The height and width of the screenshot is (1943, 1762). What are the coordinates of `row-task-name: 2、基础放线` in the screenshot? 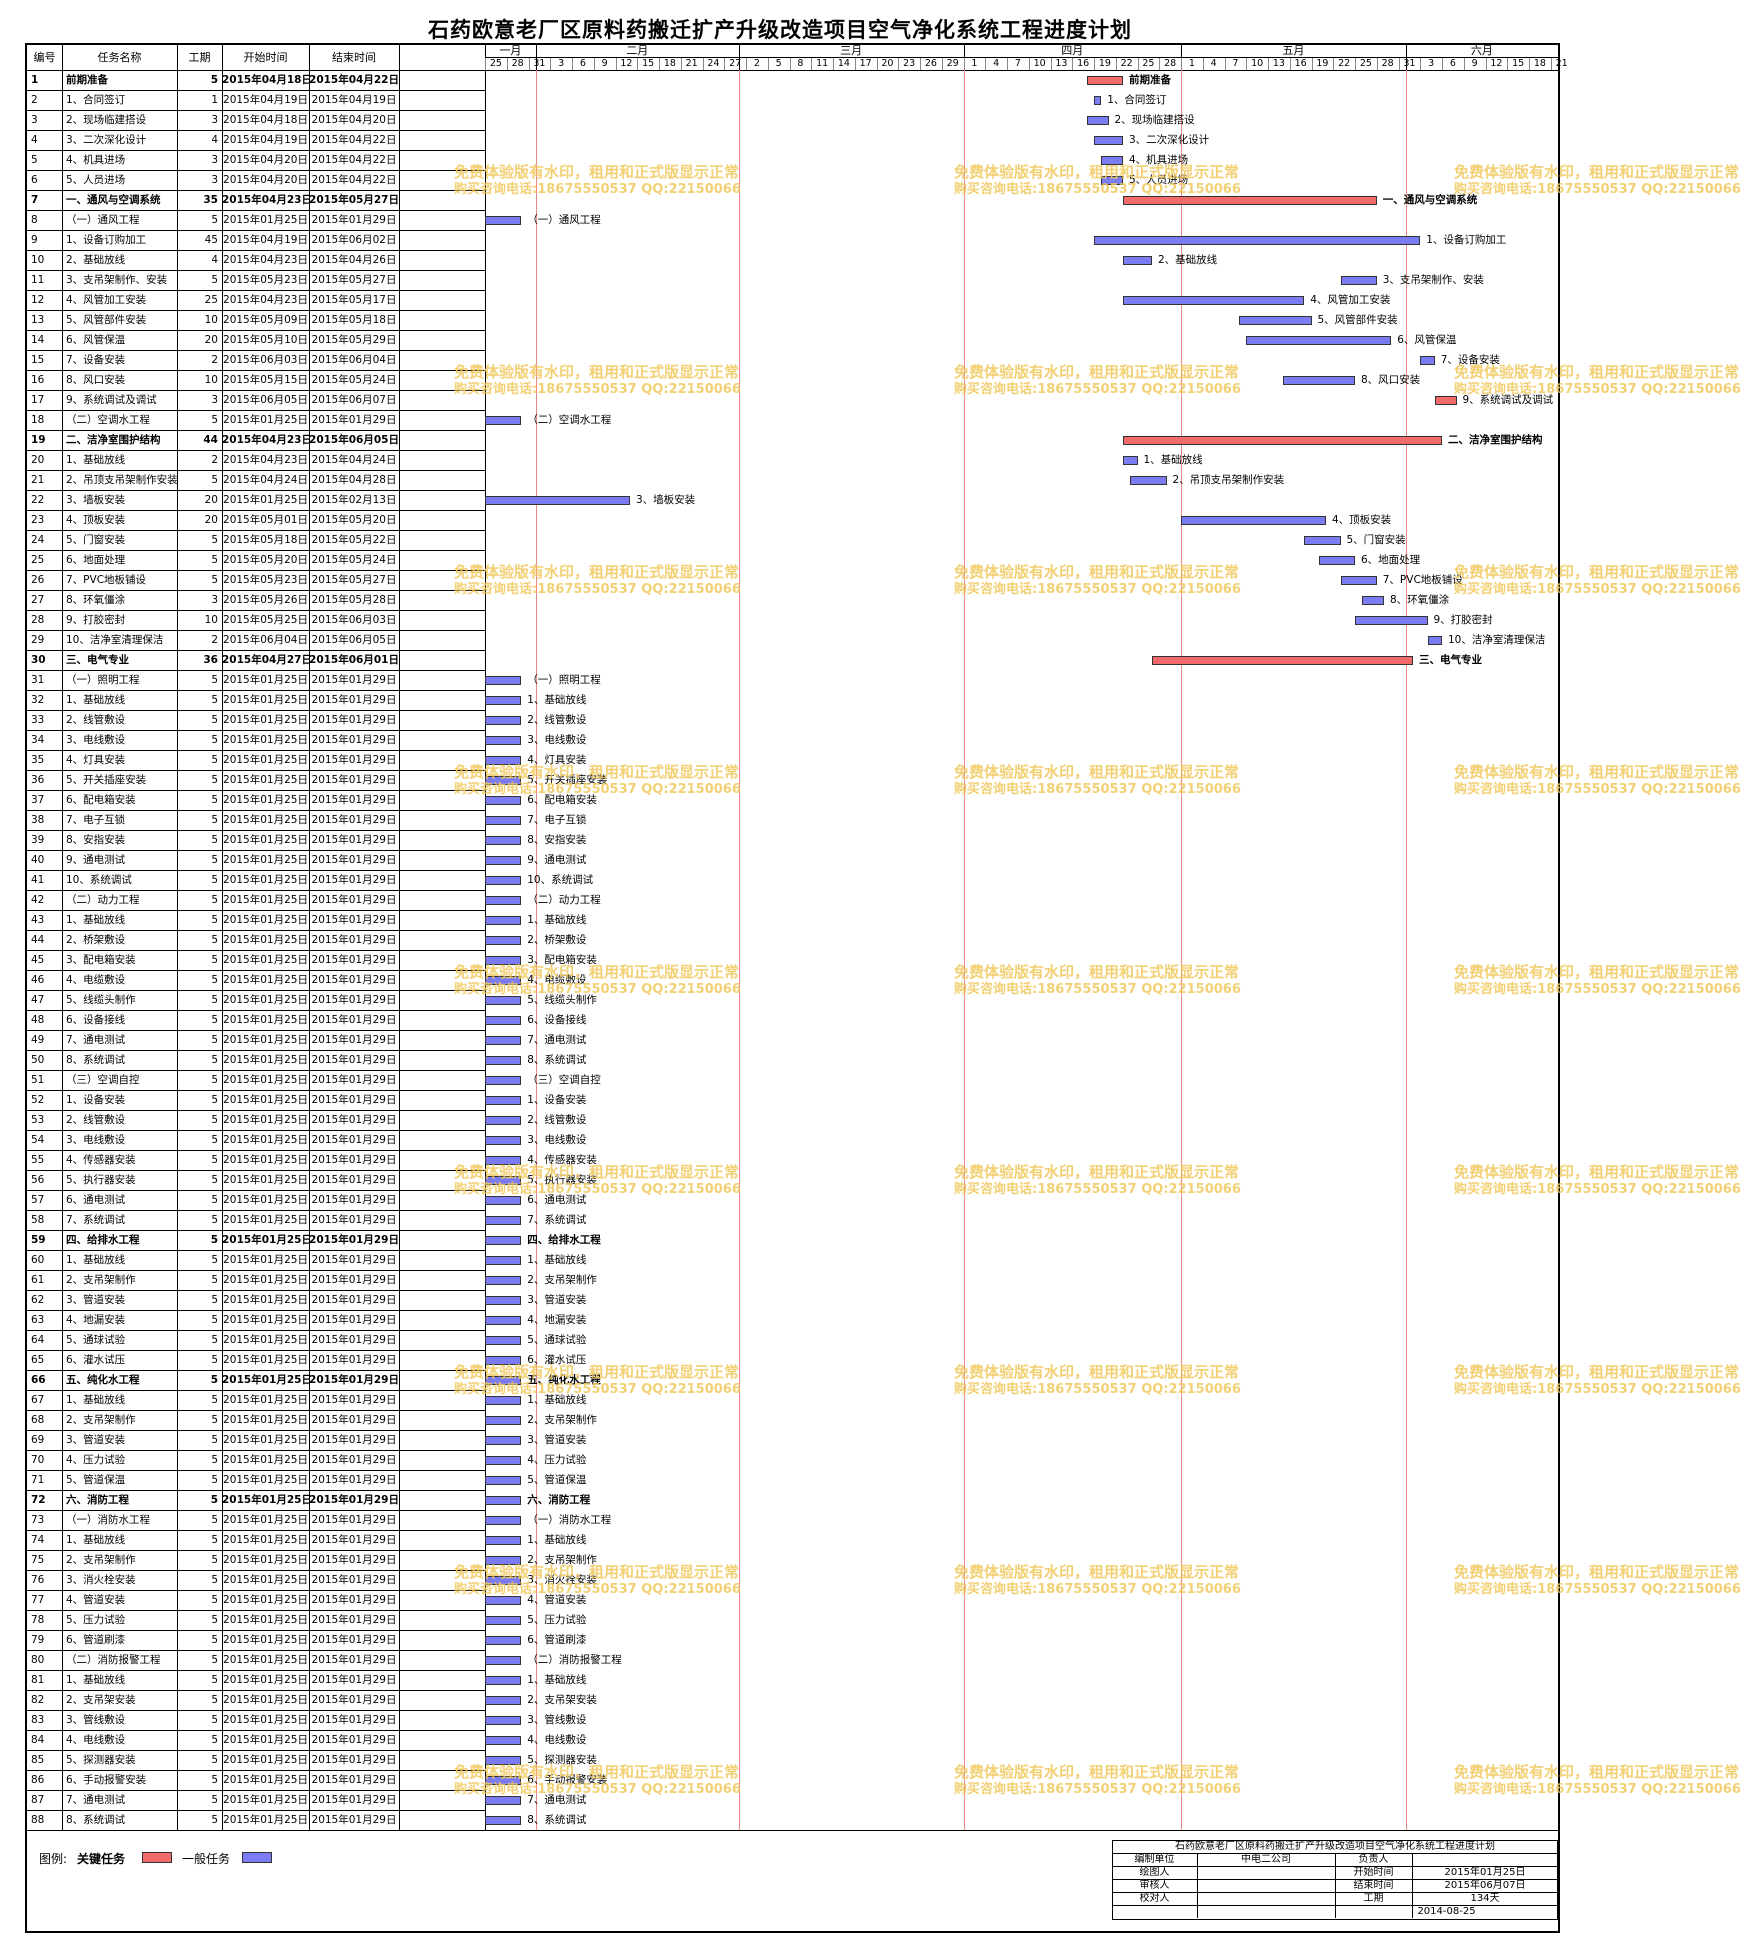 It's located at (96, 260).